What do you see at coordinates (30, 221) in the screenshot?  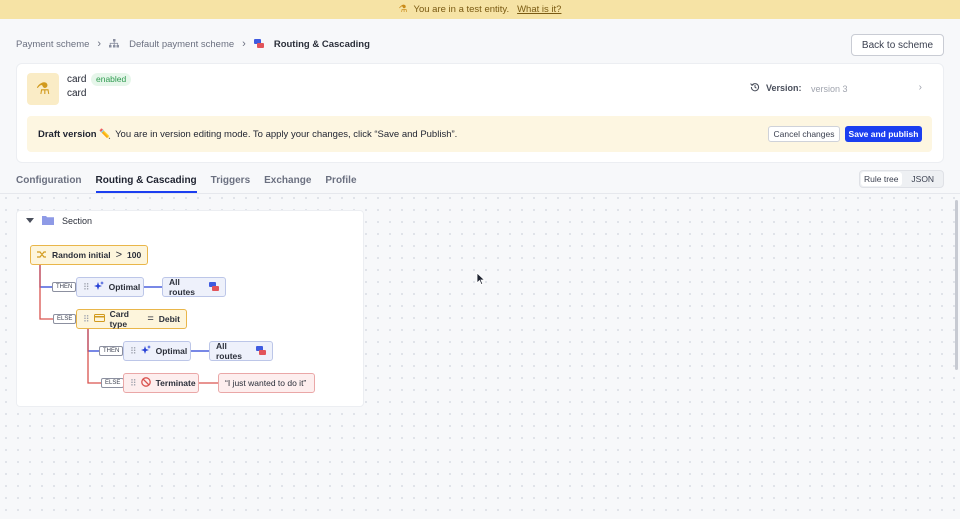 I see `caret-down-icon` at bounding box center [30, 221].